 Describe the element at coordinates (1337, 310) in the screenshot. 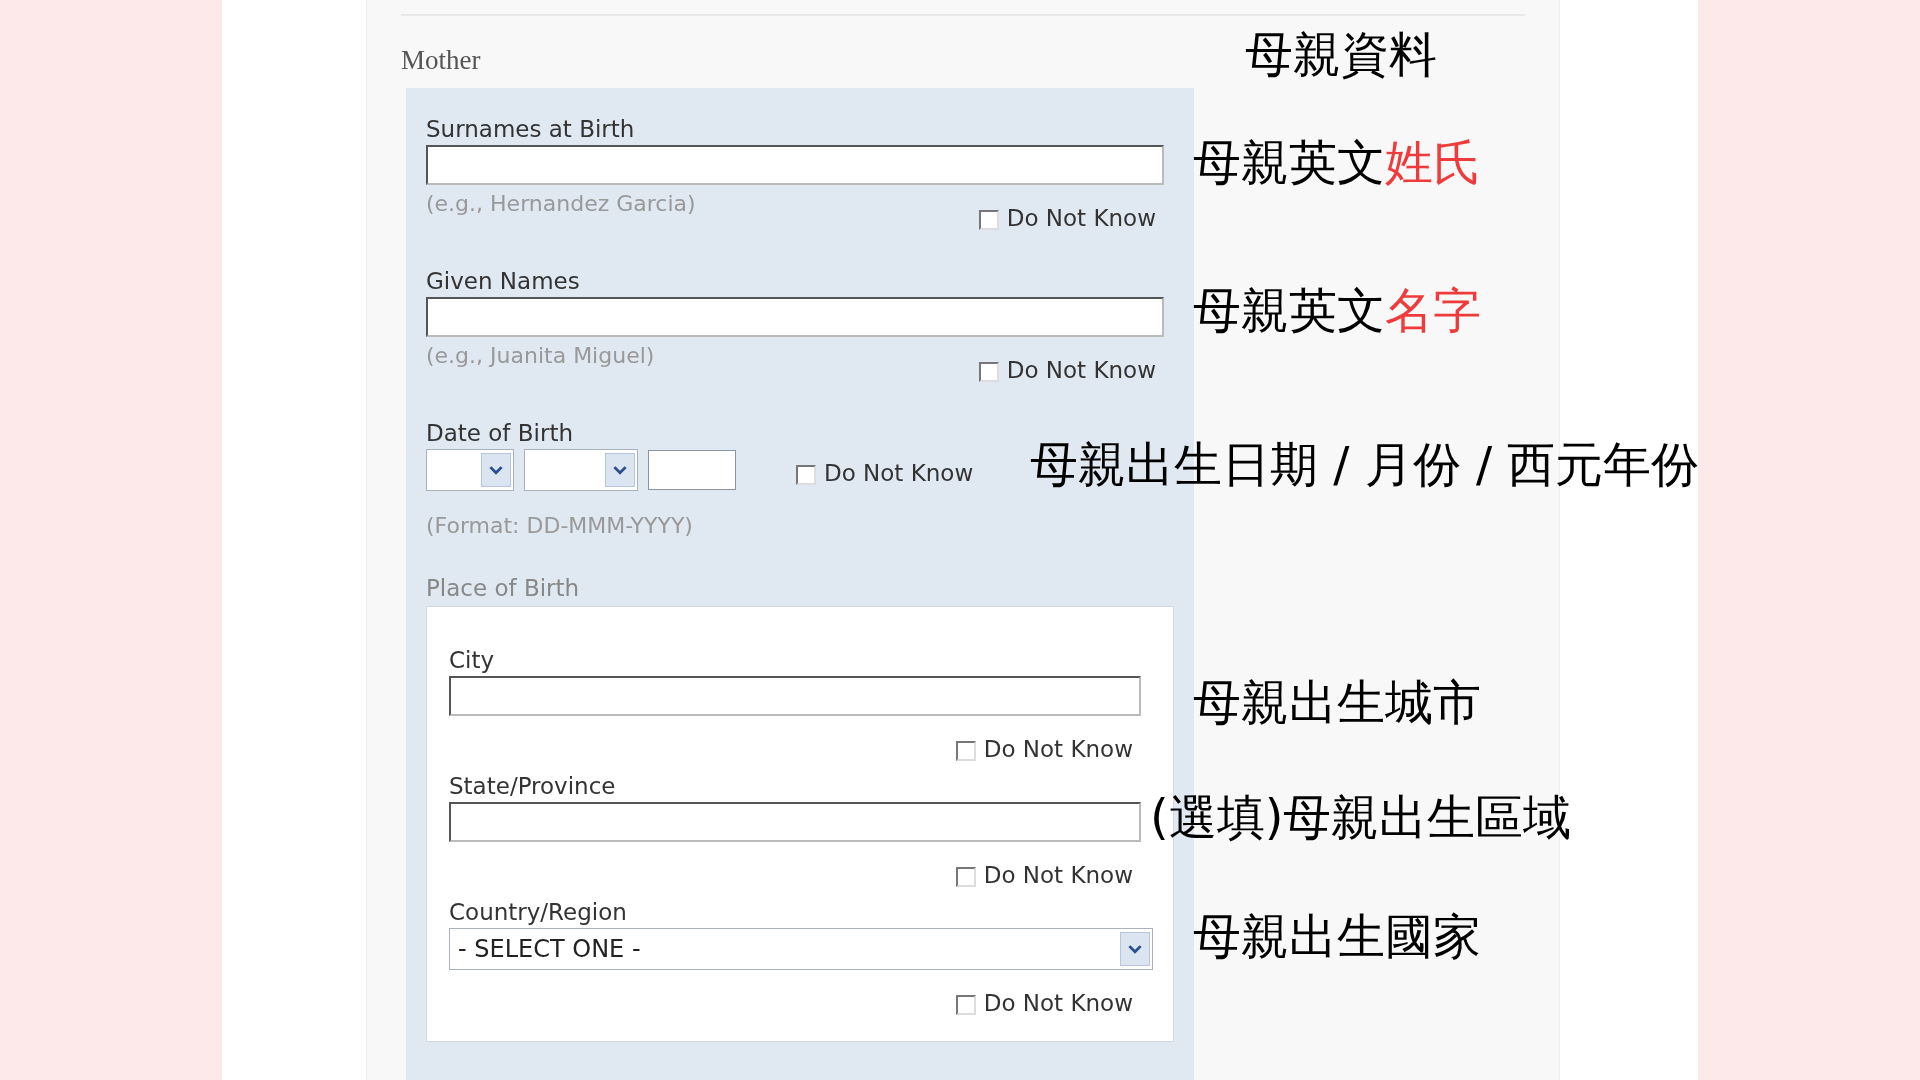

I see `annotation-text: 母親英文名字` at that location.